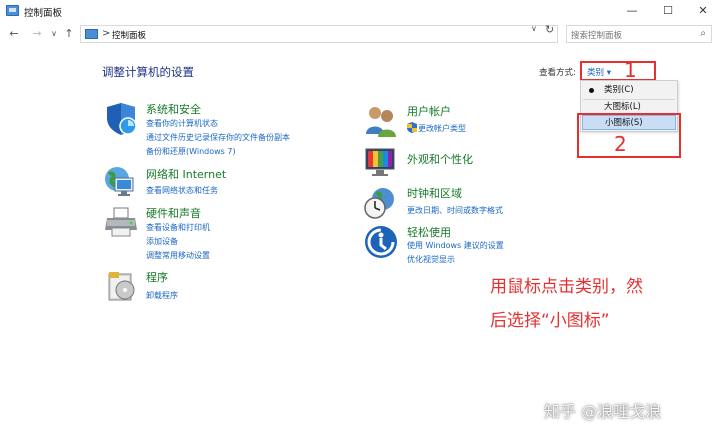 This screenshot has width=720, height=440. What do you see at coordinates (218, 137) in the screenshot?
I see `link-file-history-backup: 通过文件历史记录保存你的文件备份副本` at bounding box center [218, 137].